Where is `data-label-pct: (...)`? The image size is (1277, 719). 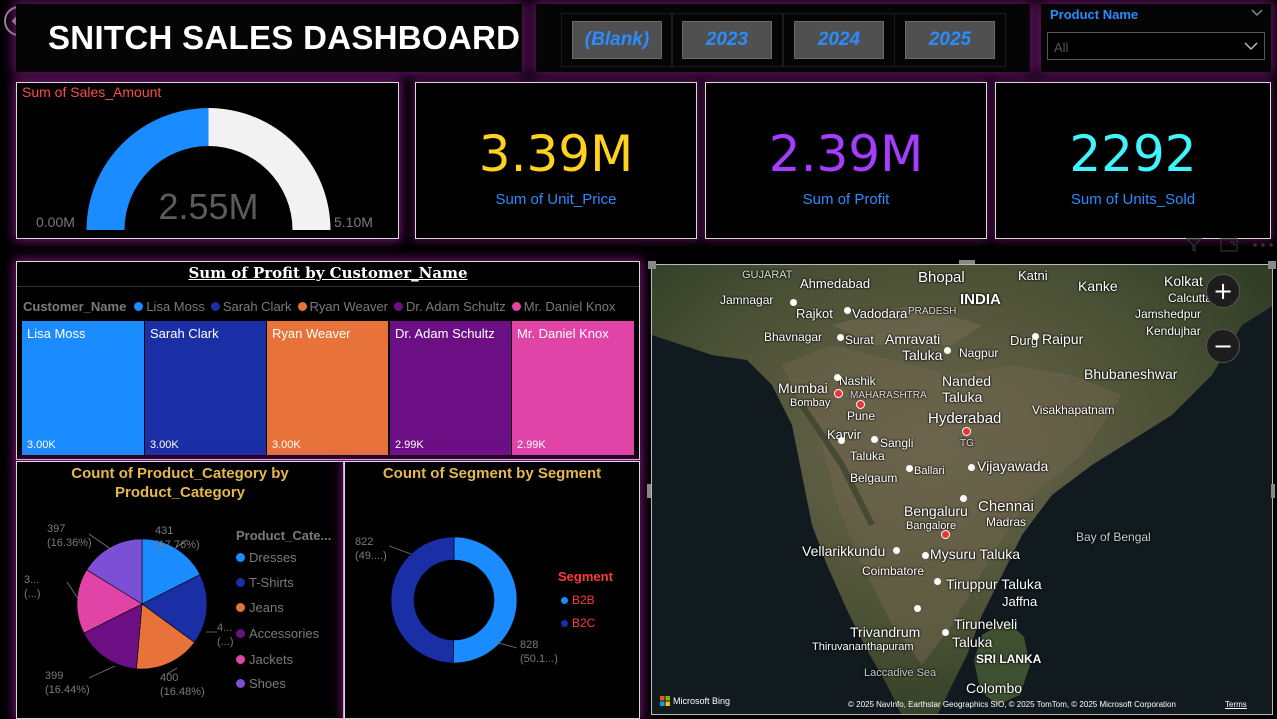
data-label-pct: (...) is located at coordinates (32, 594).